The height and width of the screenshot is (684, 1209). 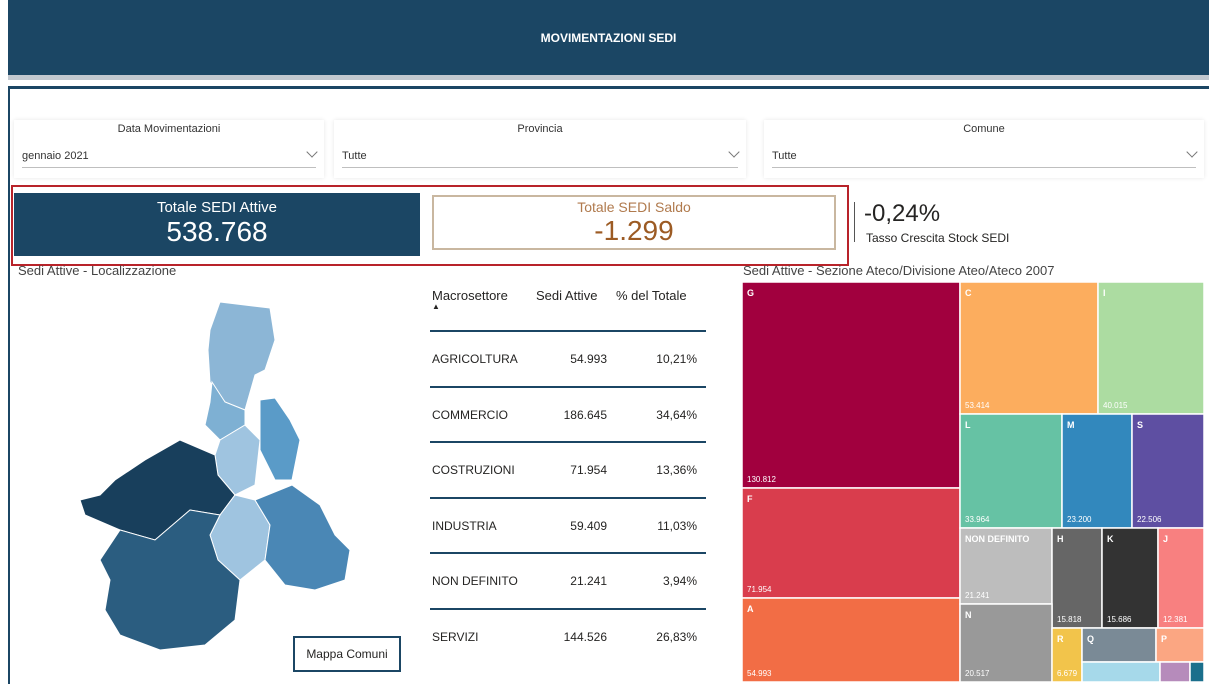 I want to click on page-title: MOVIMENTAZIONI SEDI, so click(x=608, y=37).